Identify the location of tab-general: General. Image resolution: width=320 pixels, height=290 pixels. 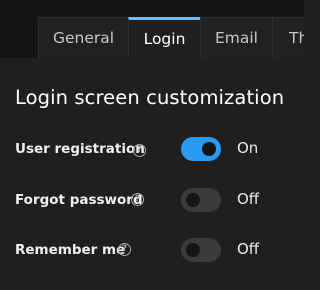
(83, 37).